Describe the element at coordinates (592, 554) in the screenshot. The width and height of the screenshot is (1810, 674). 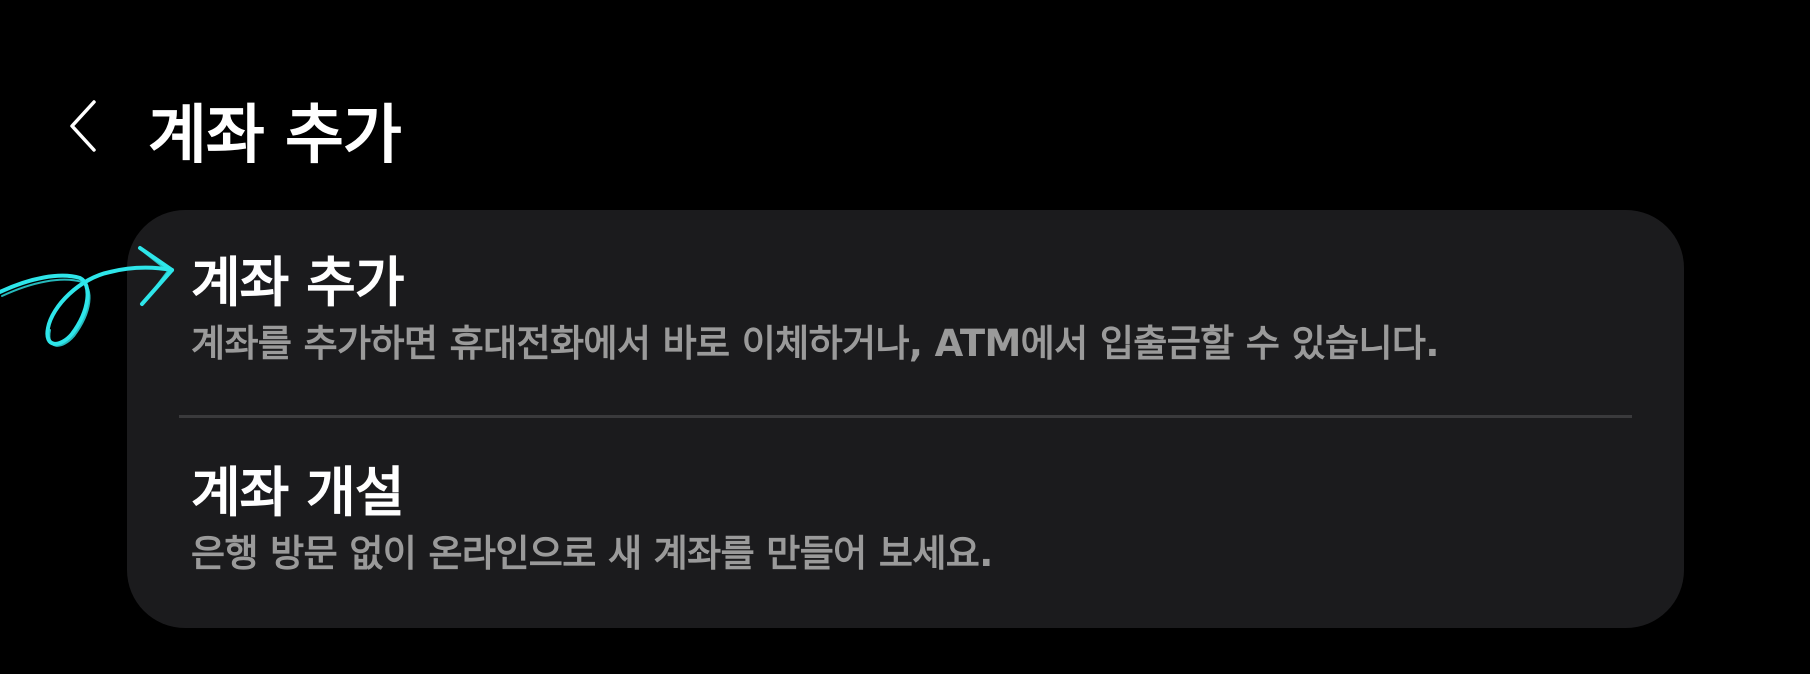
I see `open-account-description: 은행 방문 없이 온라인으로 새 계좌를 만들어 보세요.` at that location.